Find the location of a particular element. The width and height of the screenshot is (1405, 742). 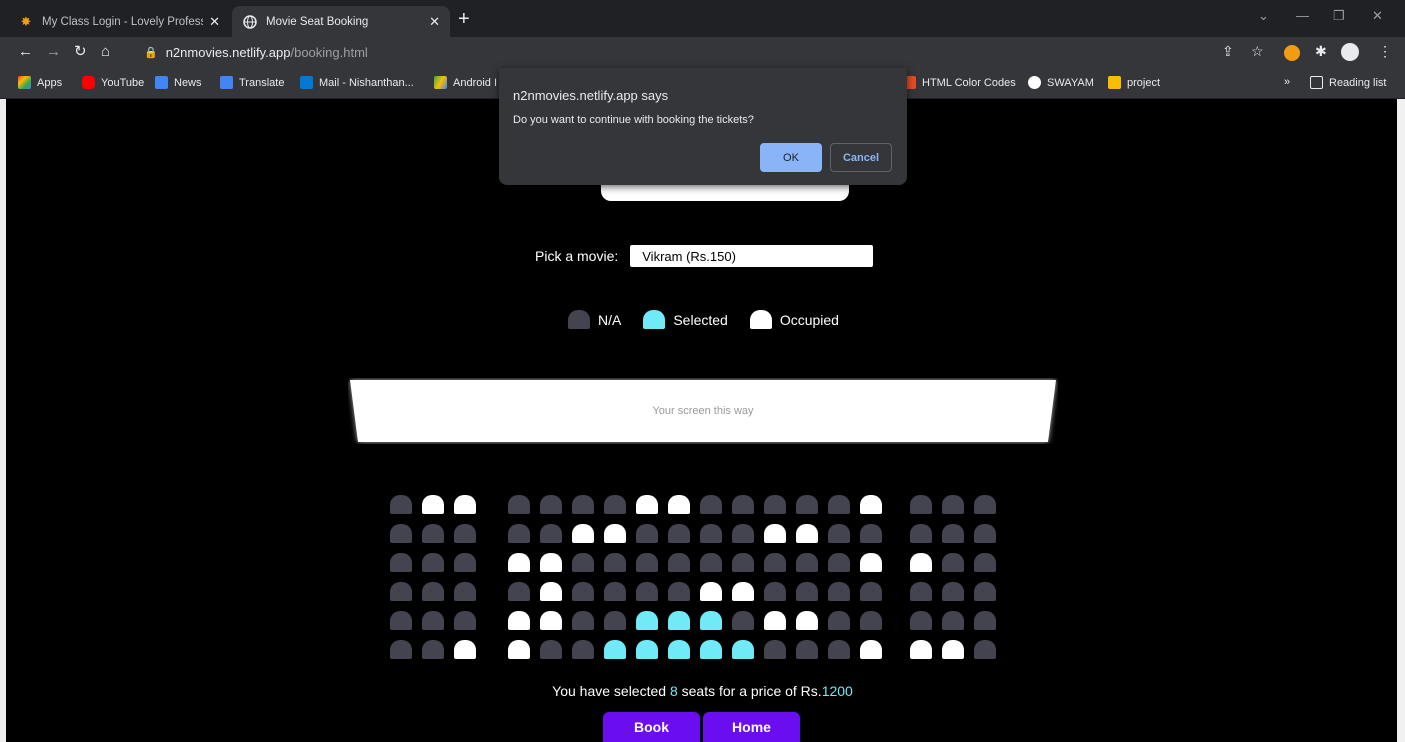

bookmark-android: Android I is located at coordinates (465, 82).